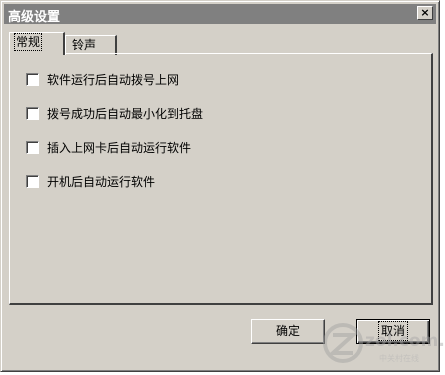 The height and width of the screenshot is (375, 445). Describe the element at coordinates (399, 358) in the screenshot. I see `watermark-subtext: 中关村在线` at that location.